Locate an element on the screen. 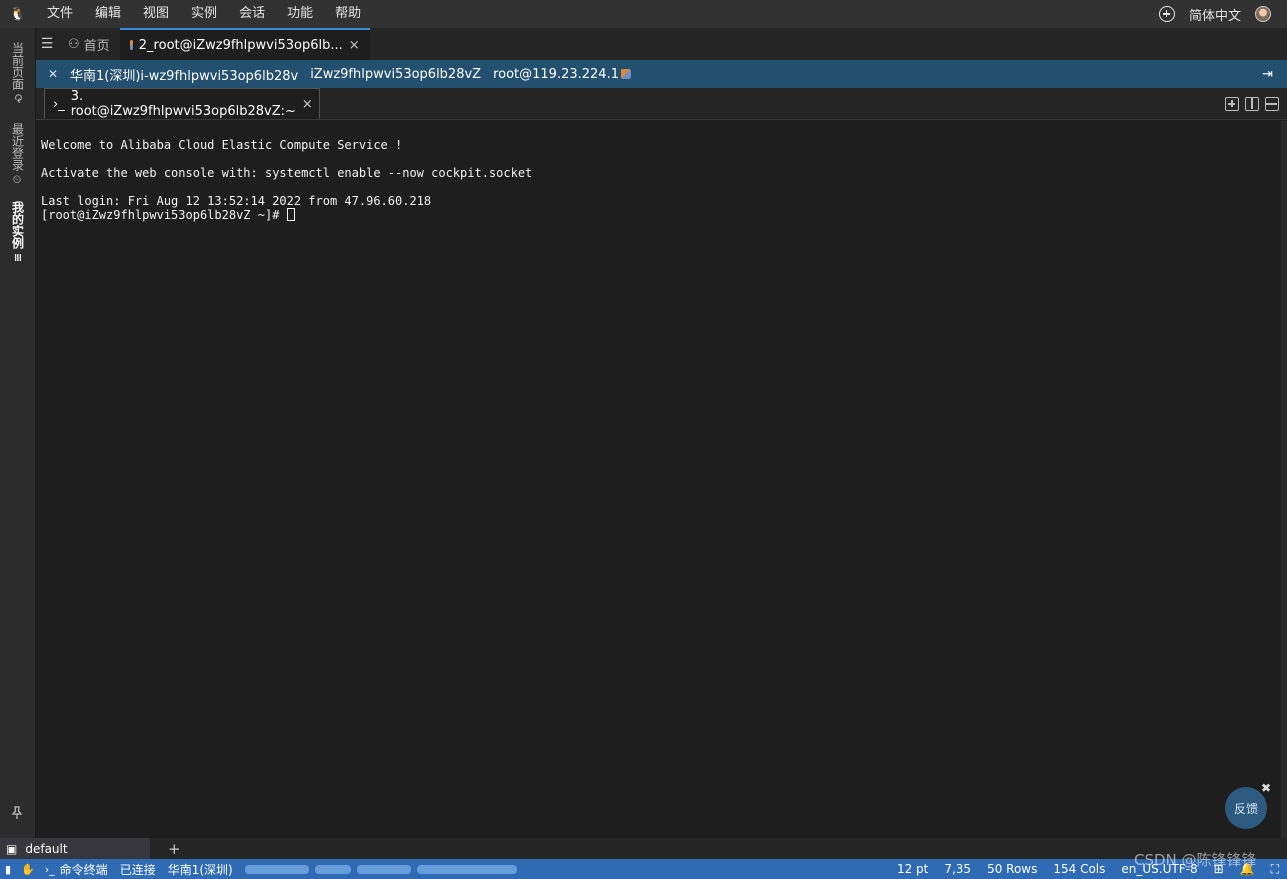 The width and height of the screenshot is (1287, 879). close-tab-icon: × is located at coordinates (354, 45).